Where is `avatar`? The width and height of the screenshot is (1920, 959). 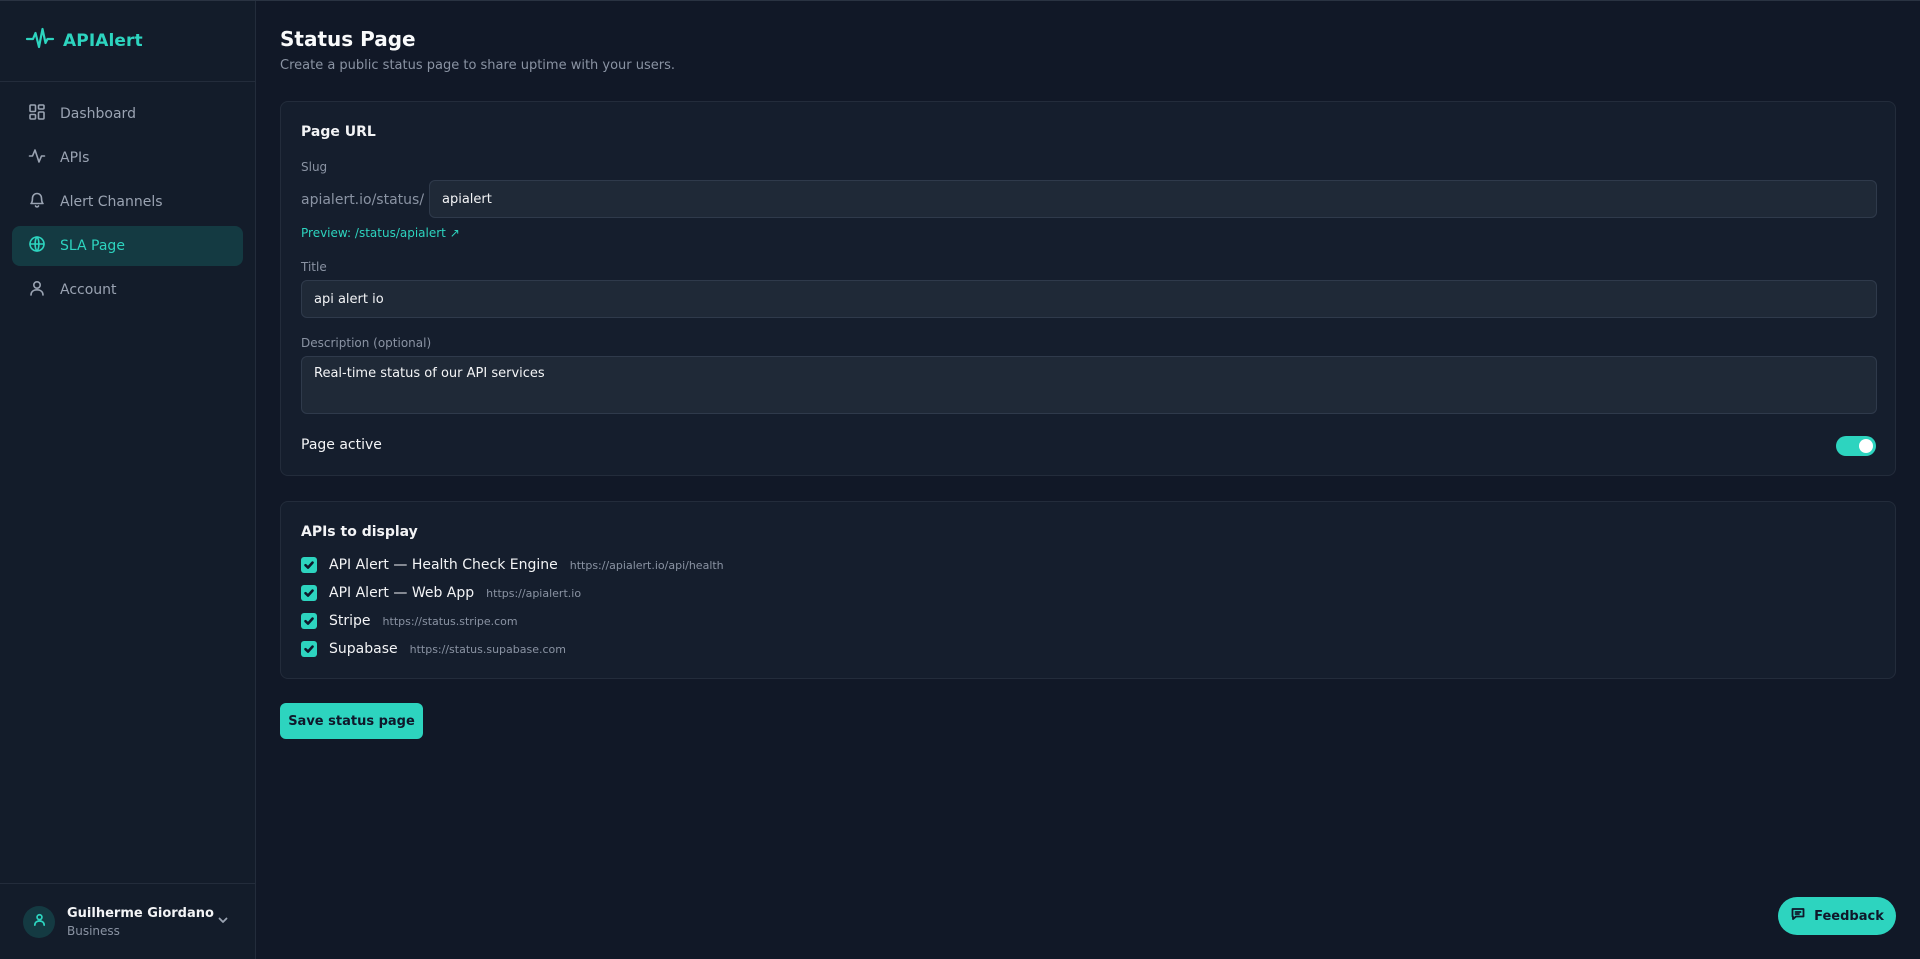
avatar is located at coordinates (39, 921).